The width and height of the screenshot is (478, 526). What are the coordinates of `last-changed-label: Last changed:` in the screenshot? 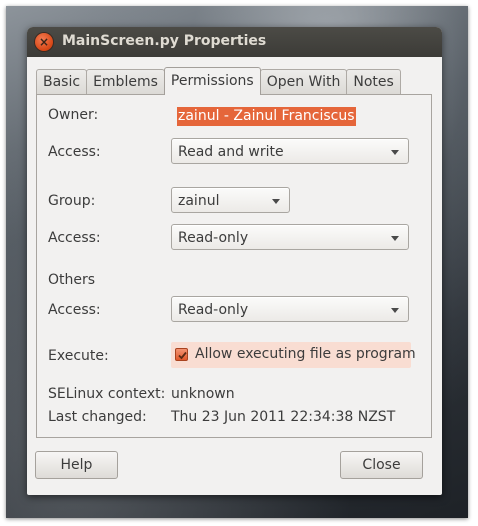 It's located at (97, 417).